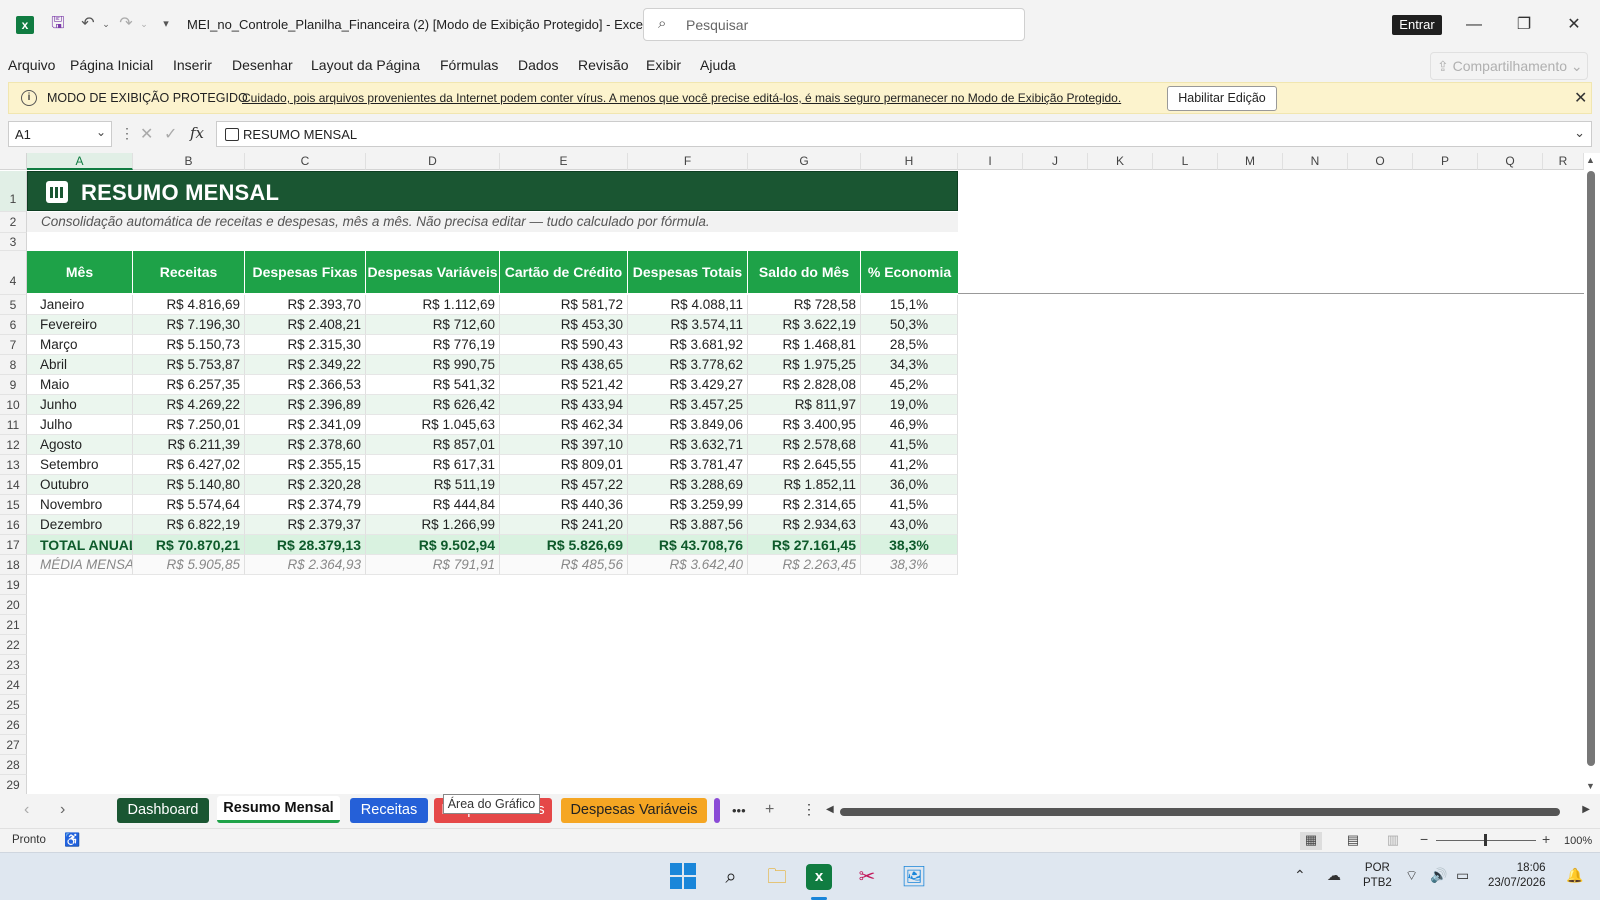  I want to click on redo-dropdown-icon: ⌄, so click(144, 24).